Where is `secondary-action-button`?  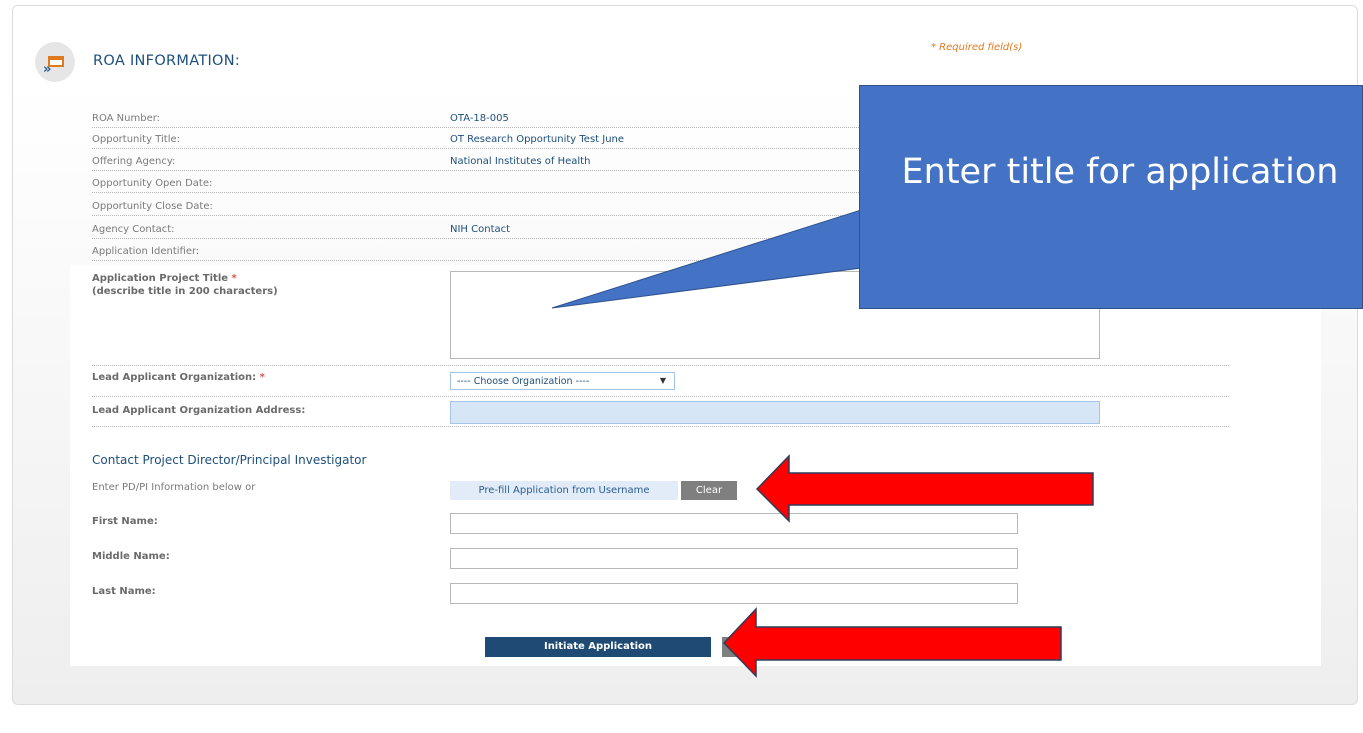
secondary-action-button is located at coordinates (742, 647).